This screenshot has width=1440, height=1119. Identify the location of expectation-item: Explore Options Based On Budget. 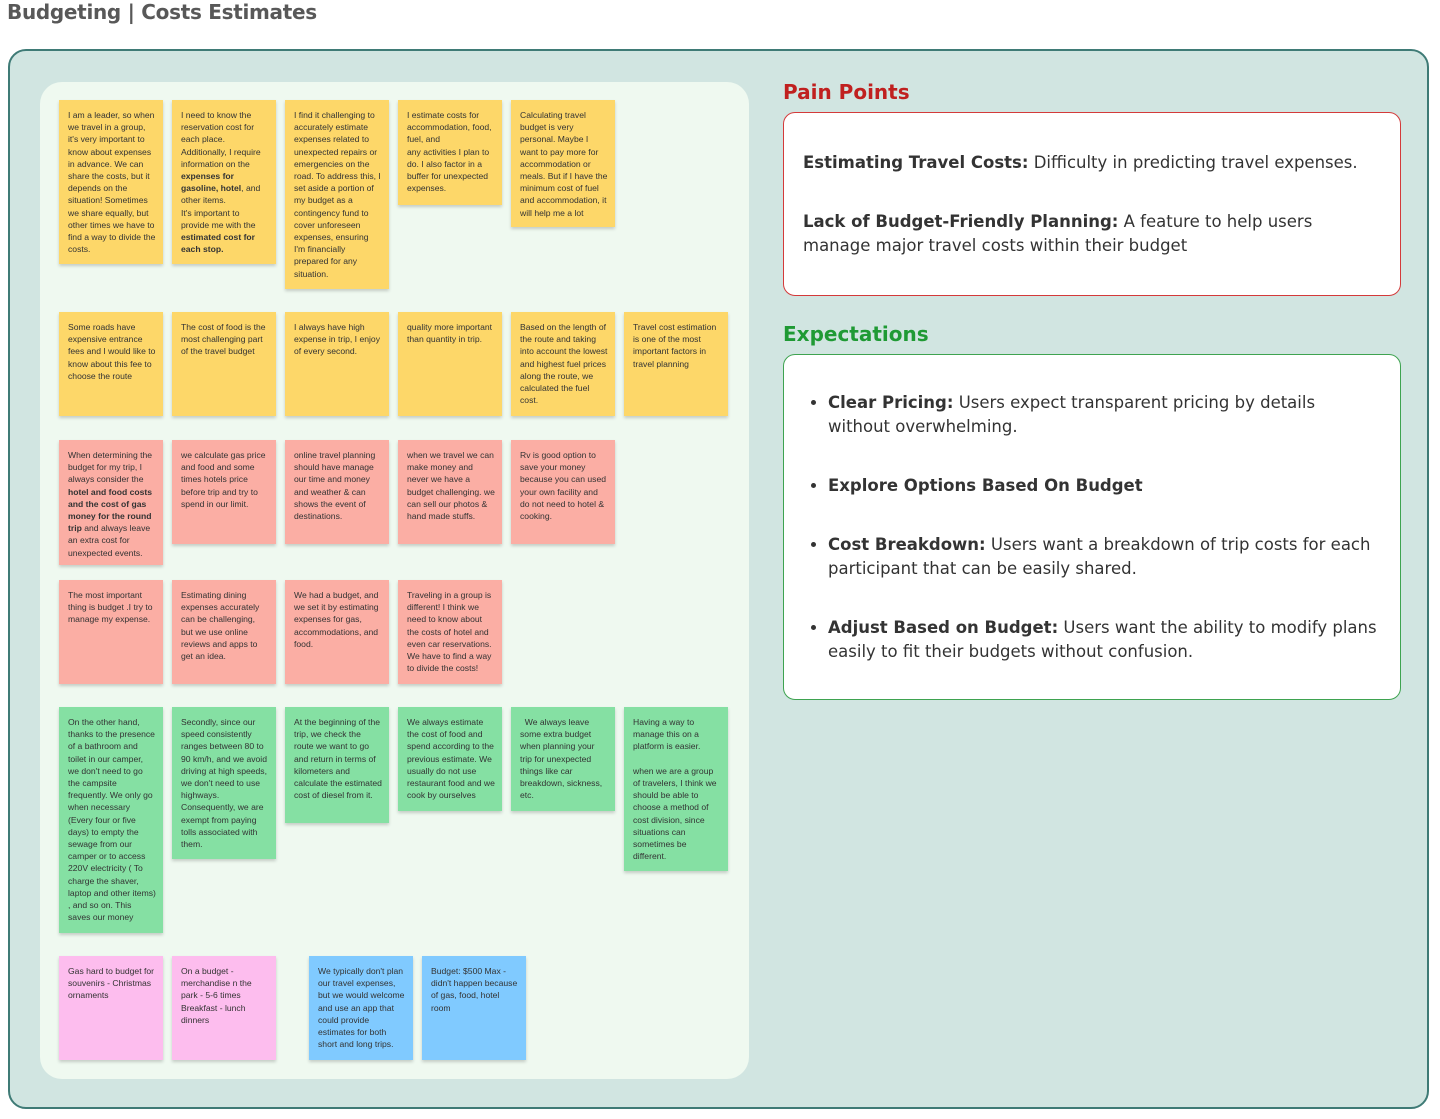
(1105, 486).